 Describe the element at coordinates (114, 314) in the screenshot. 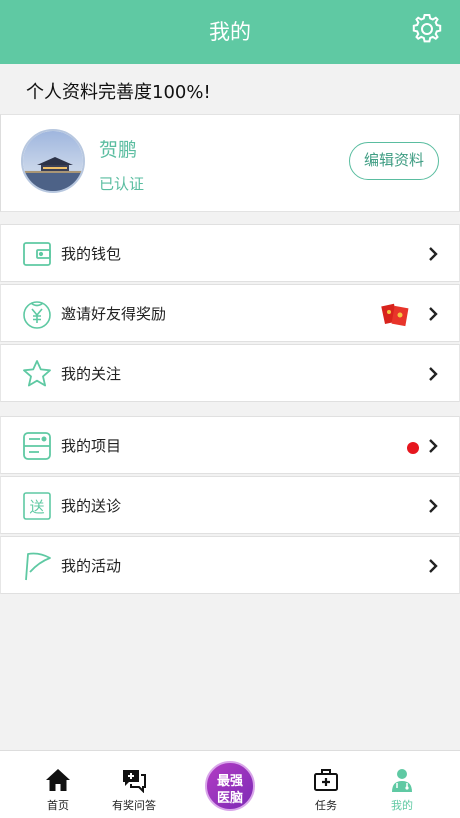

I see `menu-item-label: 邀请好友得奖励` at that location.